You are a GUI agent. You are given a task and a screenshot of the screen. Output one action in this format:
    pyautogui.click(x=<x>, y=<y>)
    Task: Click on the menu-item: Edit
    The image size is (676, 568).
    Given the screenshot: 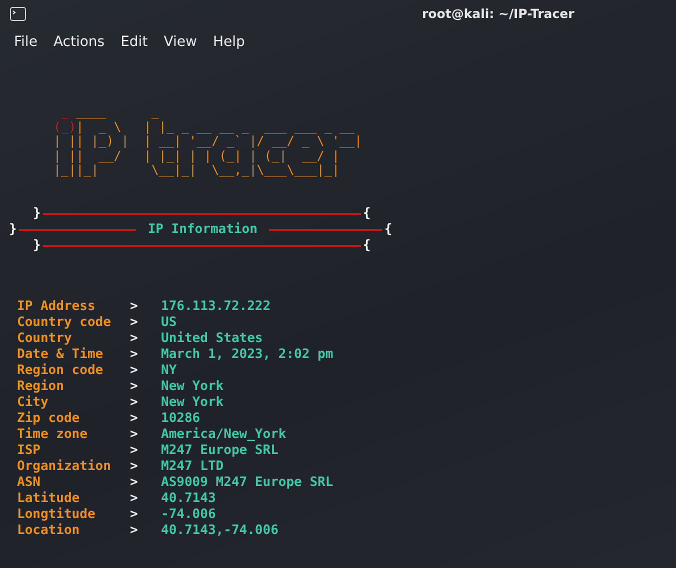 What is the action you would take?
    pyautogui.click(x=134, y=45)
    